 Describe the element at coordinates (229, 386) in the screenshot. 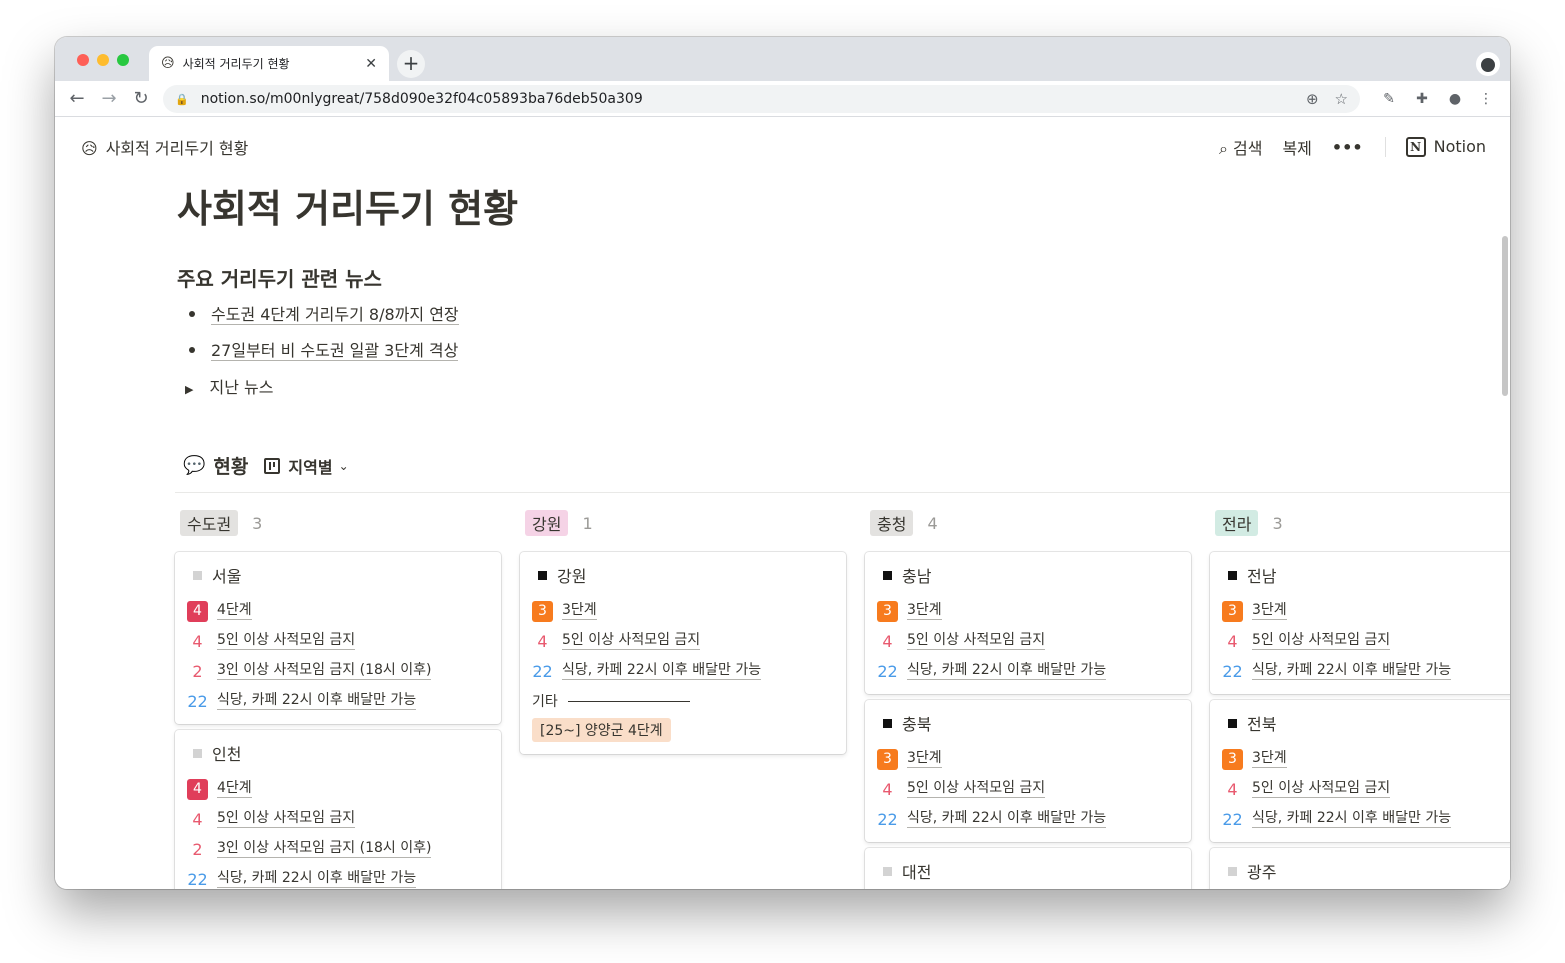

I see `past-news-toggle: ▶ 지난 뉴스` at that location.